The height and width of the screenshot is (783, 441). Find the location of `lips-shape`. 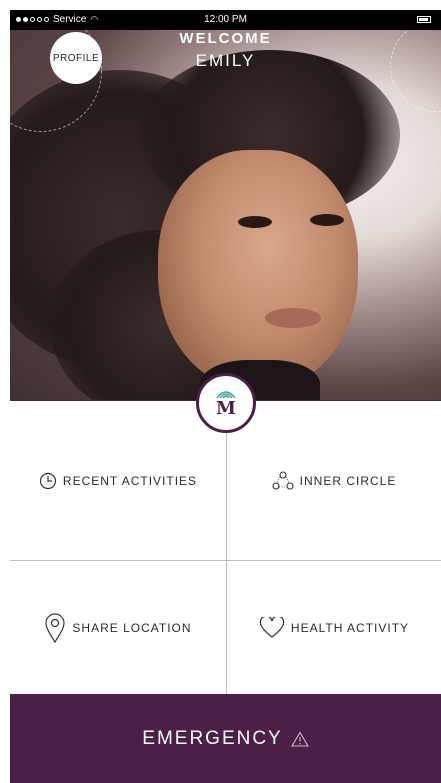

lips-shape is located at coordinates (293, 318).